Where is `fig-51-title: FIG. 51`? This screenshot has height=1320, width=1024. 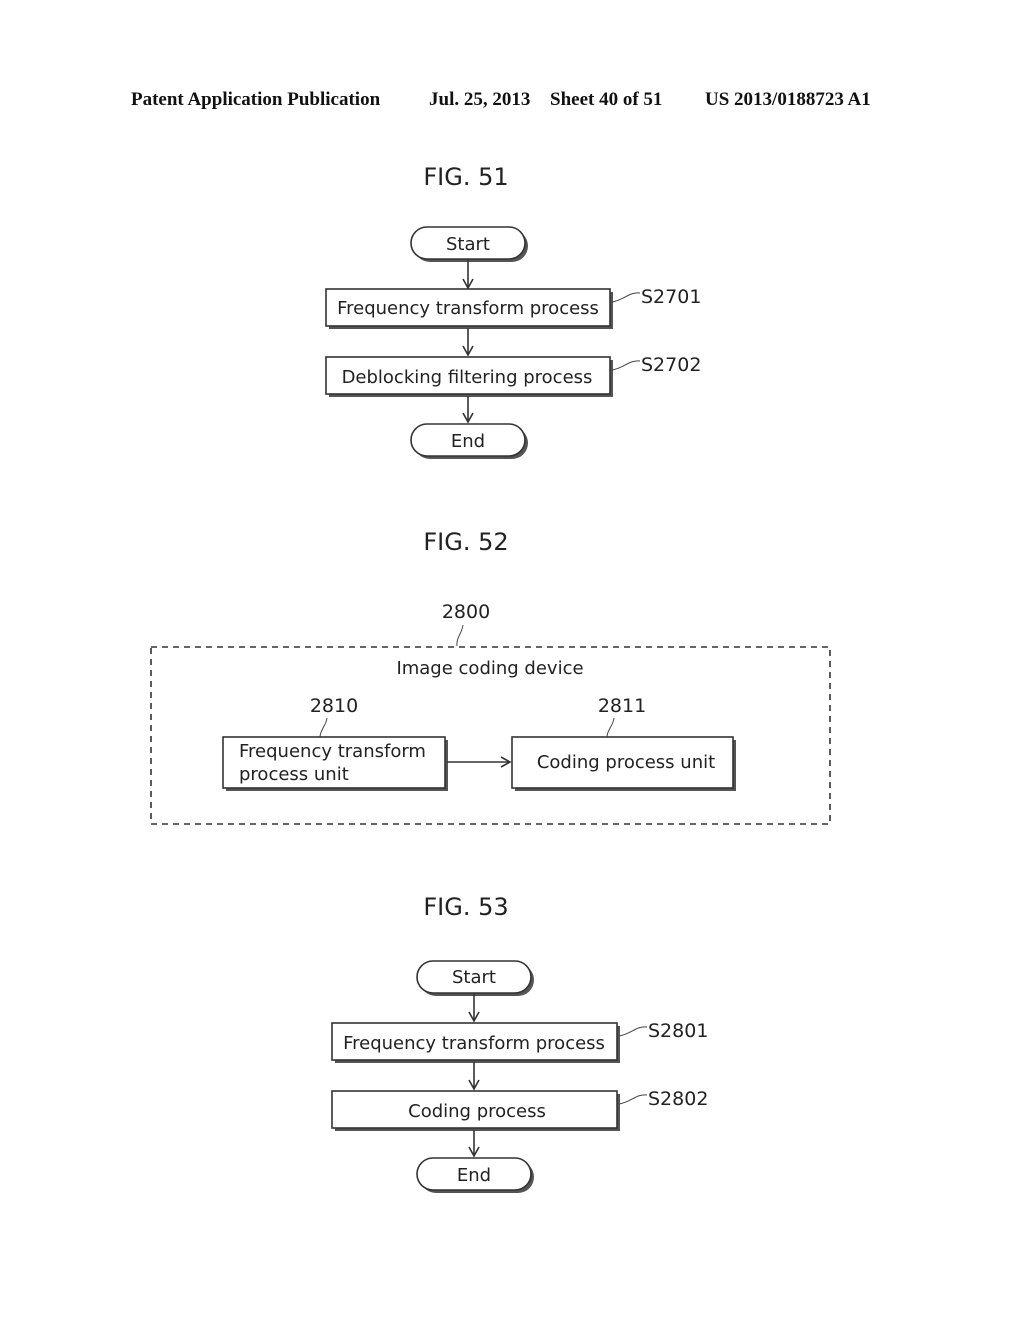 fig-51-title: FIG. 51 is located at coordinates (465, 177).